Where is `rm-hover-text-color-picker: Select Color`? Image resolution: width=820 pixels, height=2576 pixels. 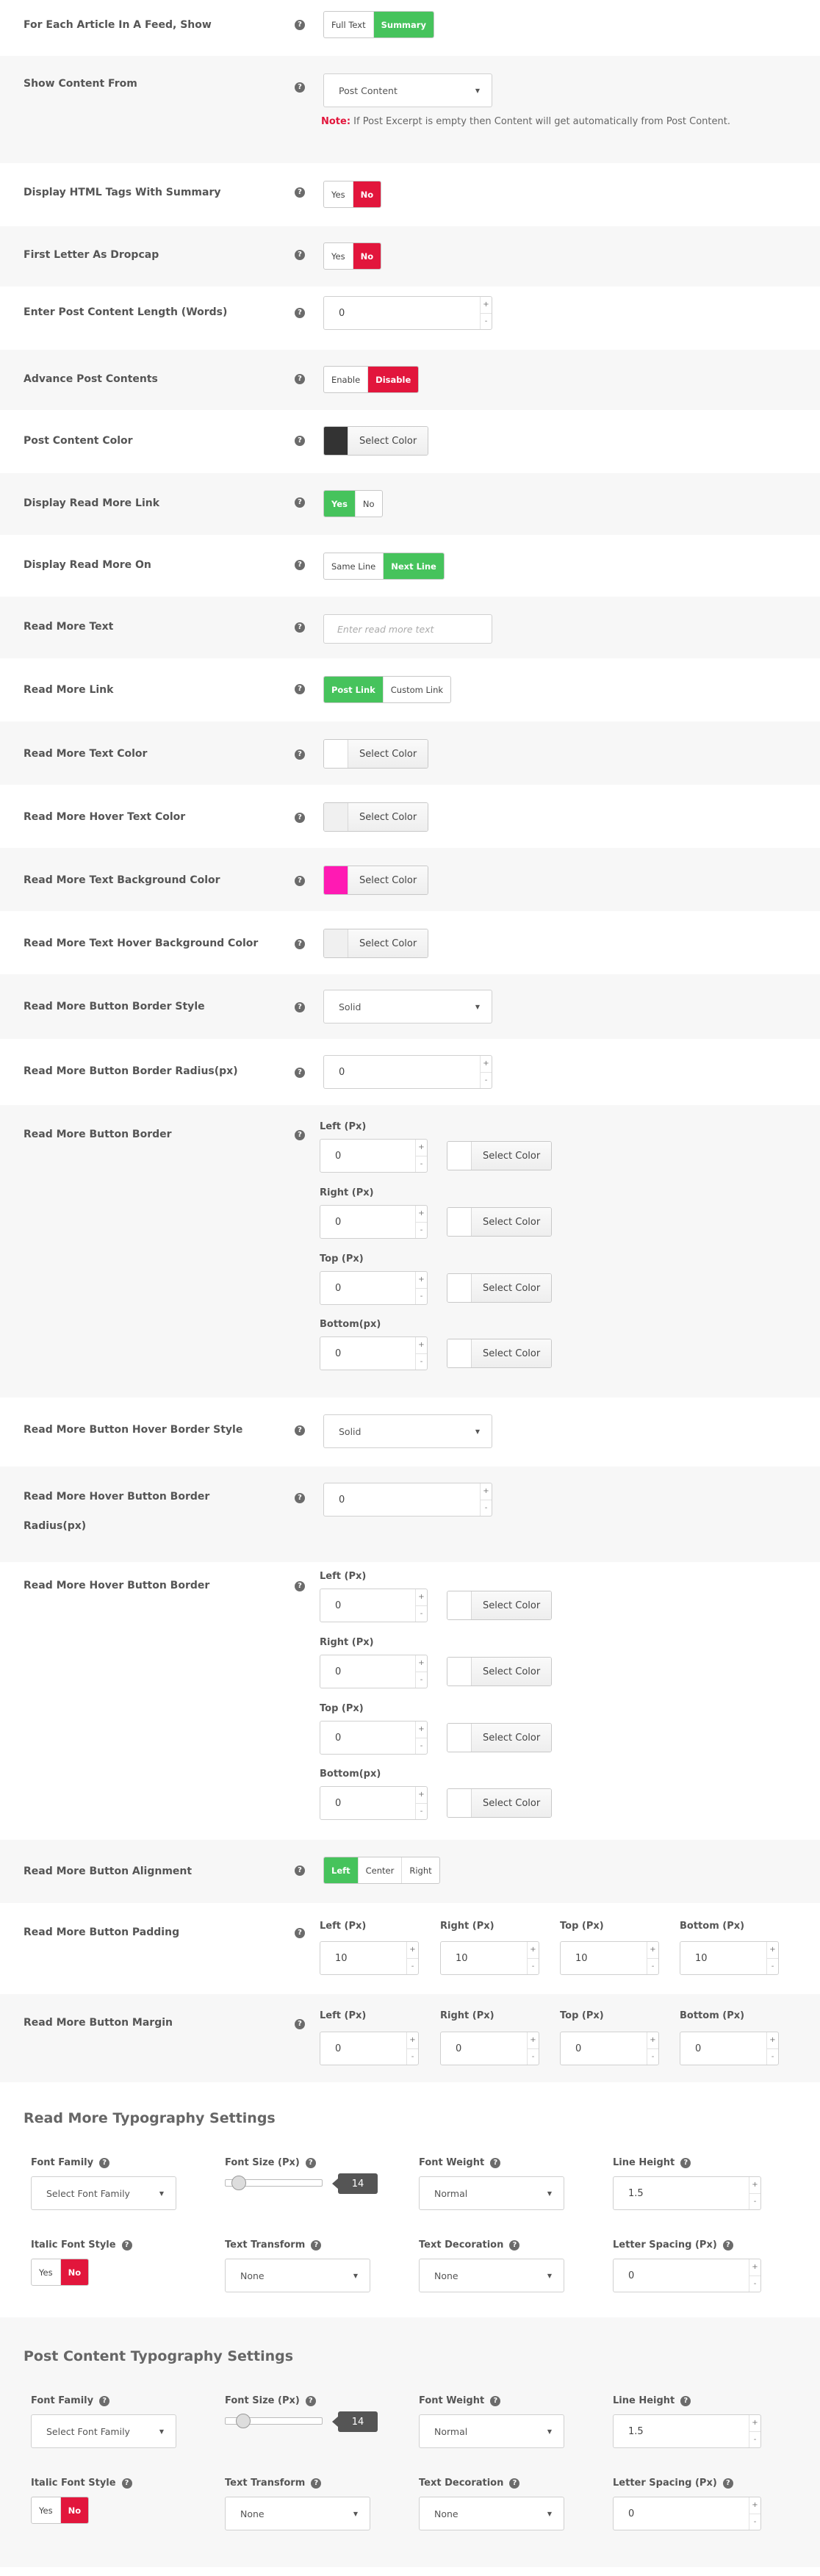
rm-hover-text-color-picker: Select Color is located at coordinates (376, 817).